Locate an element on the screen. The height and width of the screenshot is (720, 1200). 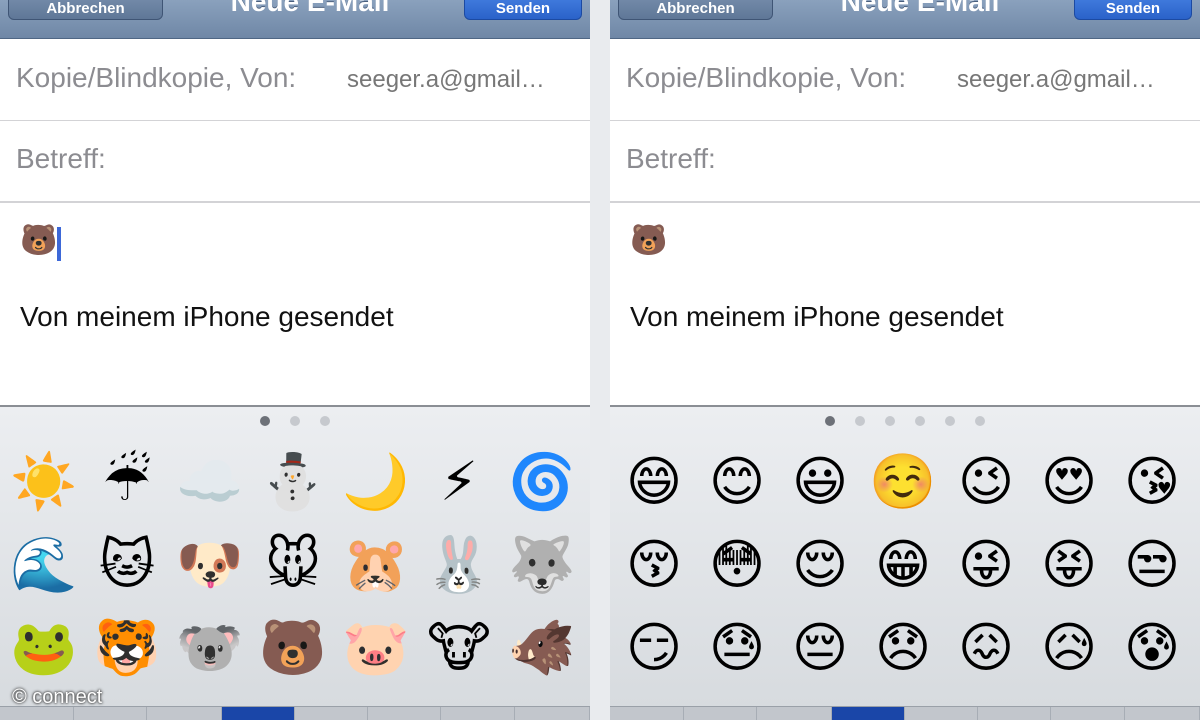
emoji-key: 😒 is located at coordinates (1152, 565).